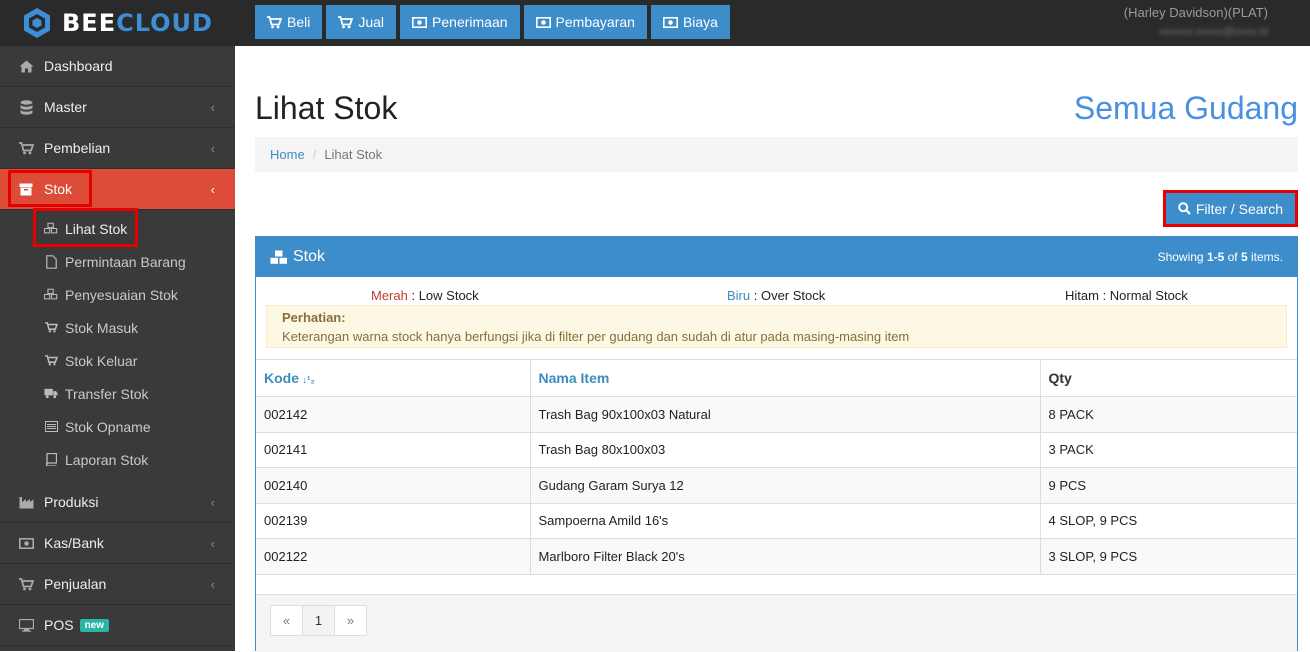 Image resolution: width=1310 pixels, height=652 pixels. Describe the element at coordinates (1182, 257) in the screenshot. I see `summary-prefix: Showing` at that location.